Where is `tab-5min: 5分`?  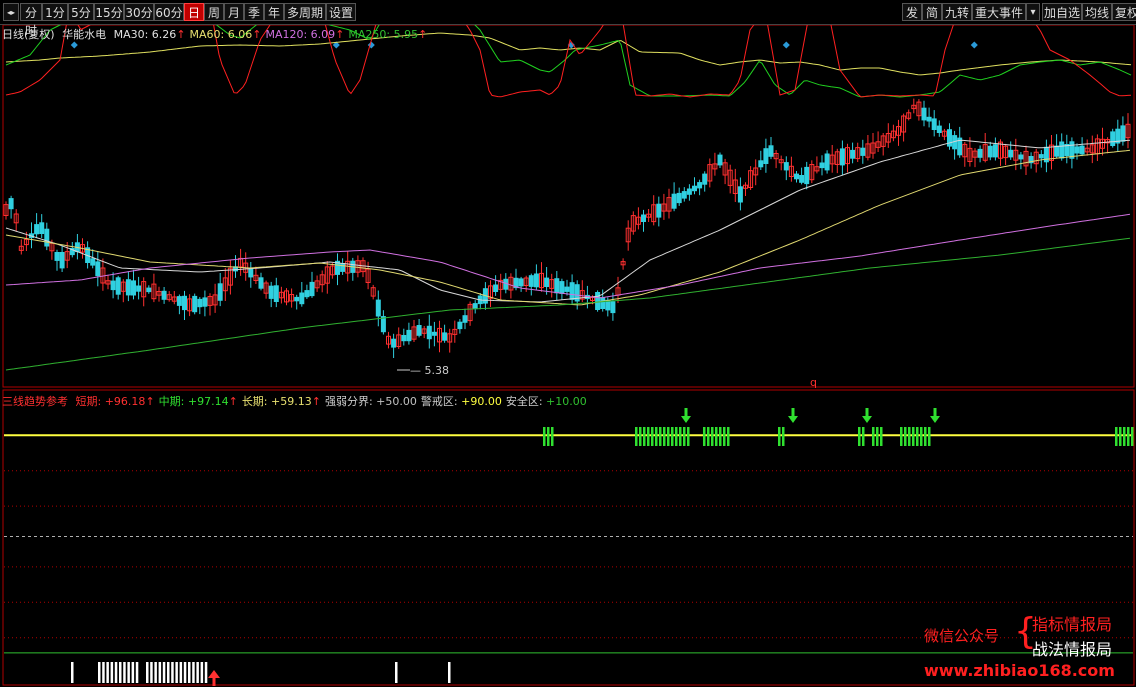 tab-5min: 5分 is located at coordinates (81, 12).